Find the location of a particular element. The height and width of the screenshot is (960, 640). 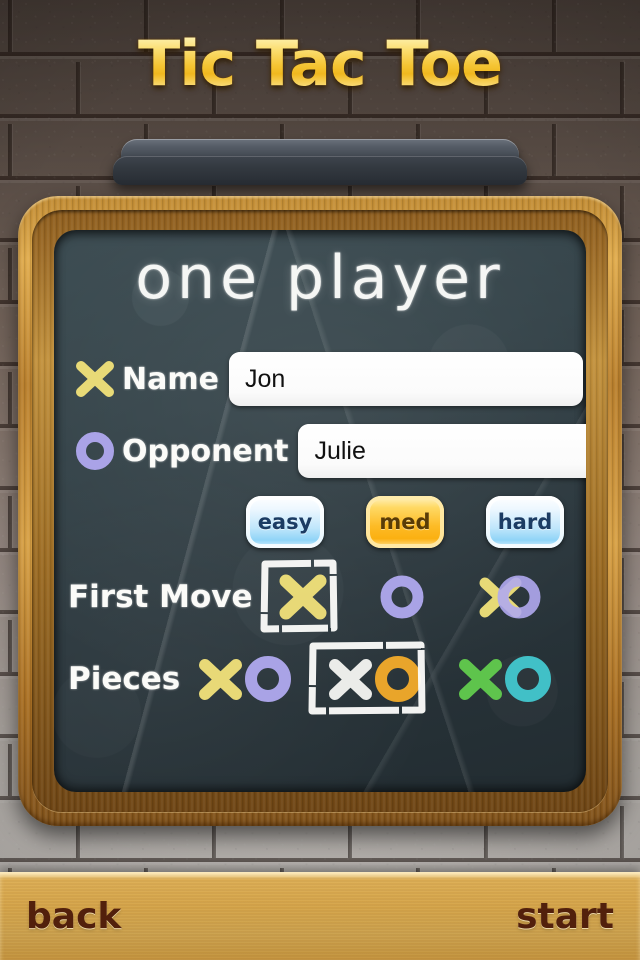

opponent-input is located at coordinates (442, 451).